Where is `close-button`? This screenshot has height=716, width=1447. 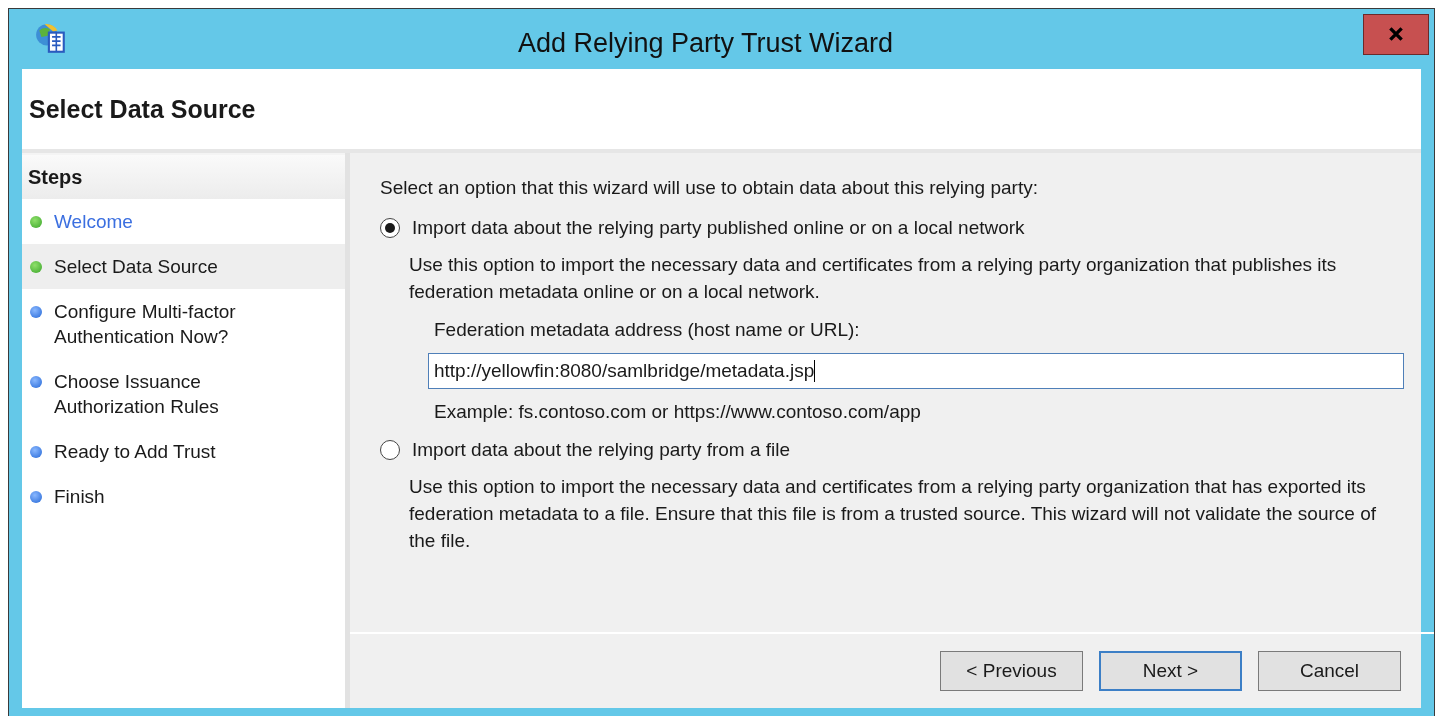 close-button is located at coordinates (1396, 34).